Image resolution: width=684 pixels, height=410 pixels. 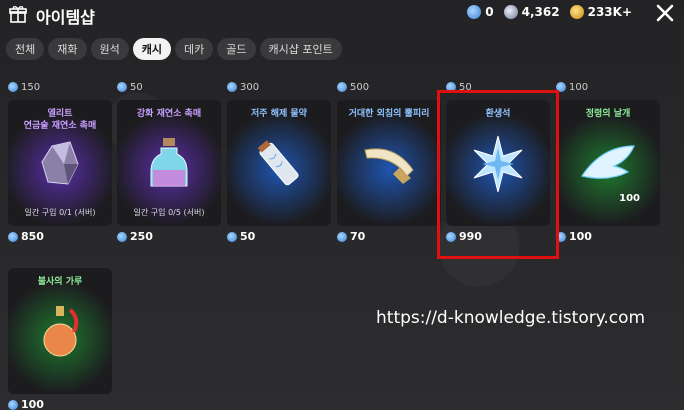 I want to click on shop-item: 50 환생석 990, so click(x=499, y=161).